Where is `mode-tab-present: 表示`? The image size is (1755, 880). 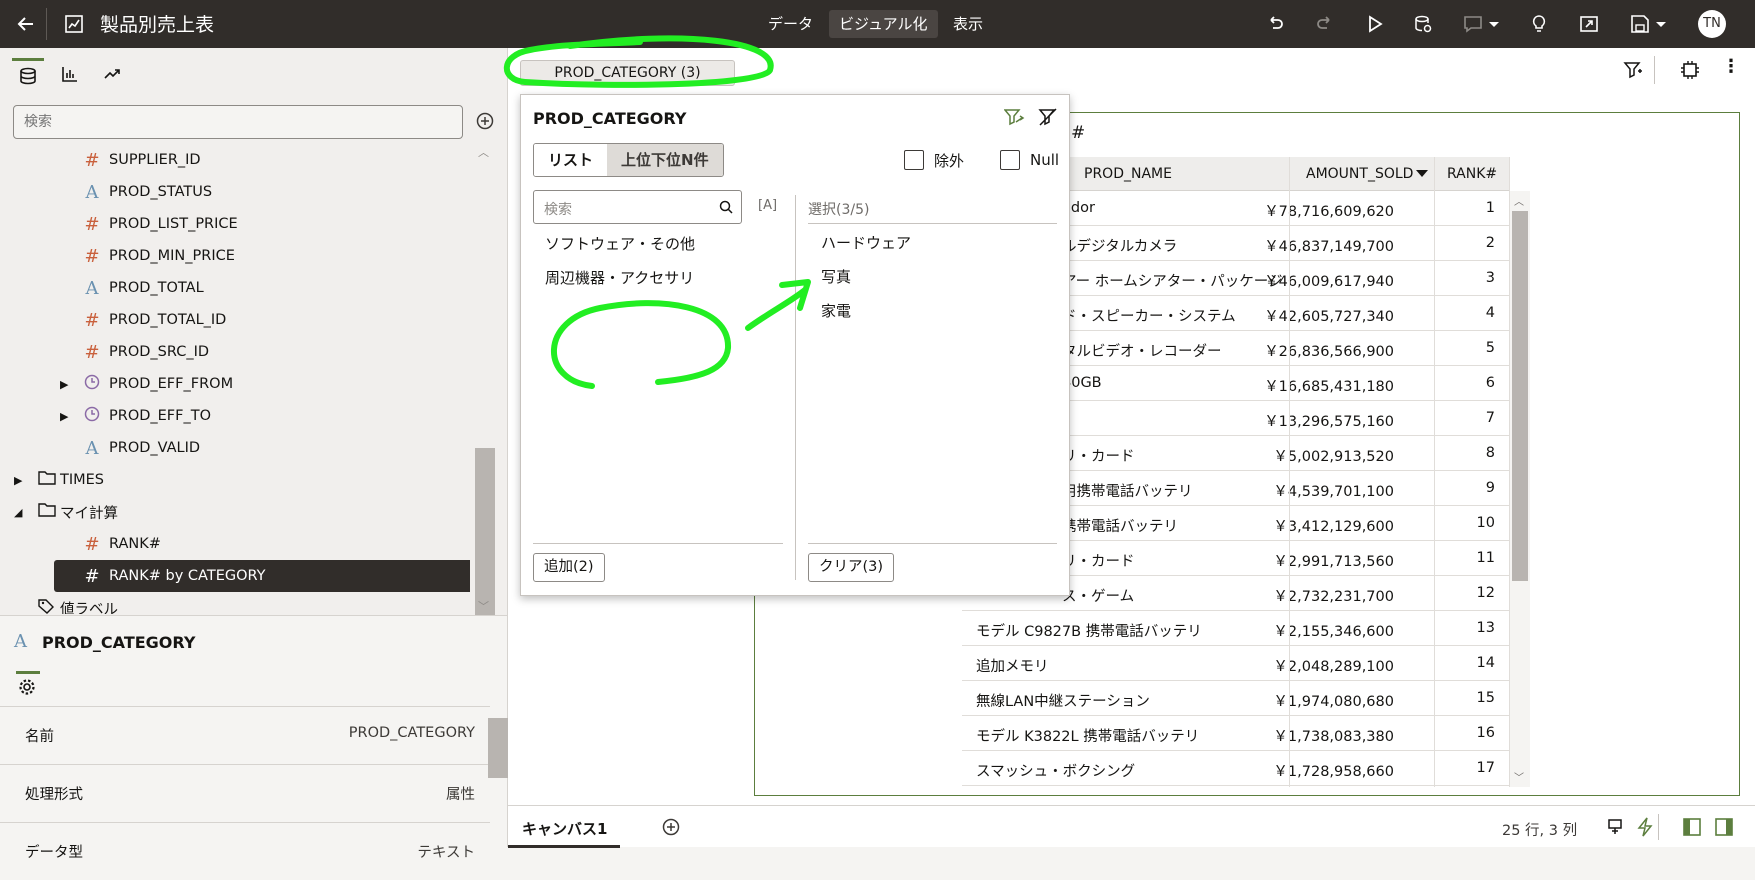 mode-tab-present: 表示 is located at coordinates (968, 24).